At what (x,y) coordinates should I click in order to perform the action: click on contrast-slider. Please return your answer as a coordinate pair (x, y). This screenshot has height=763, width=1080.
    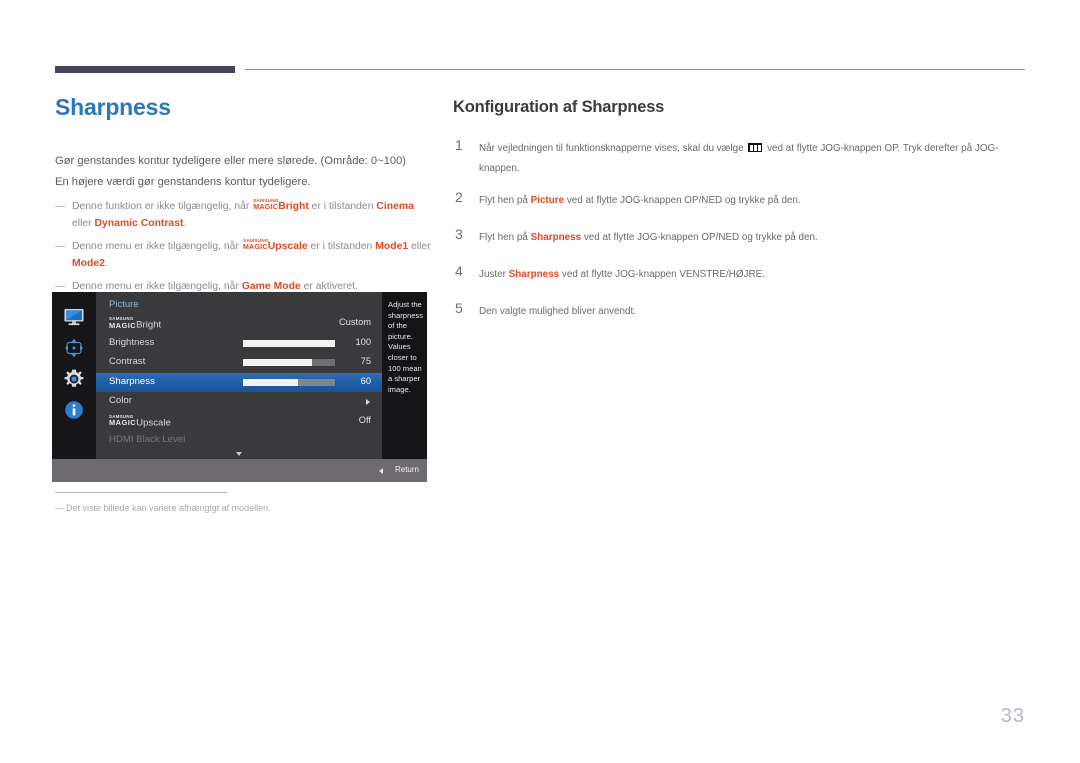
    Looking at the image, I should click on (289, 362).